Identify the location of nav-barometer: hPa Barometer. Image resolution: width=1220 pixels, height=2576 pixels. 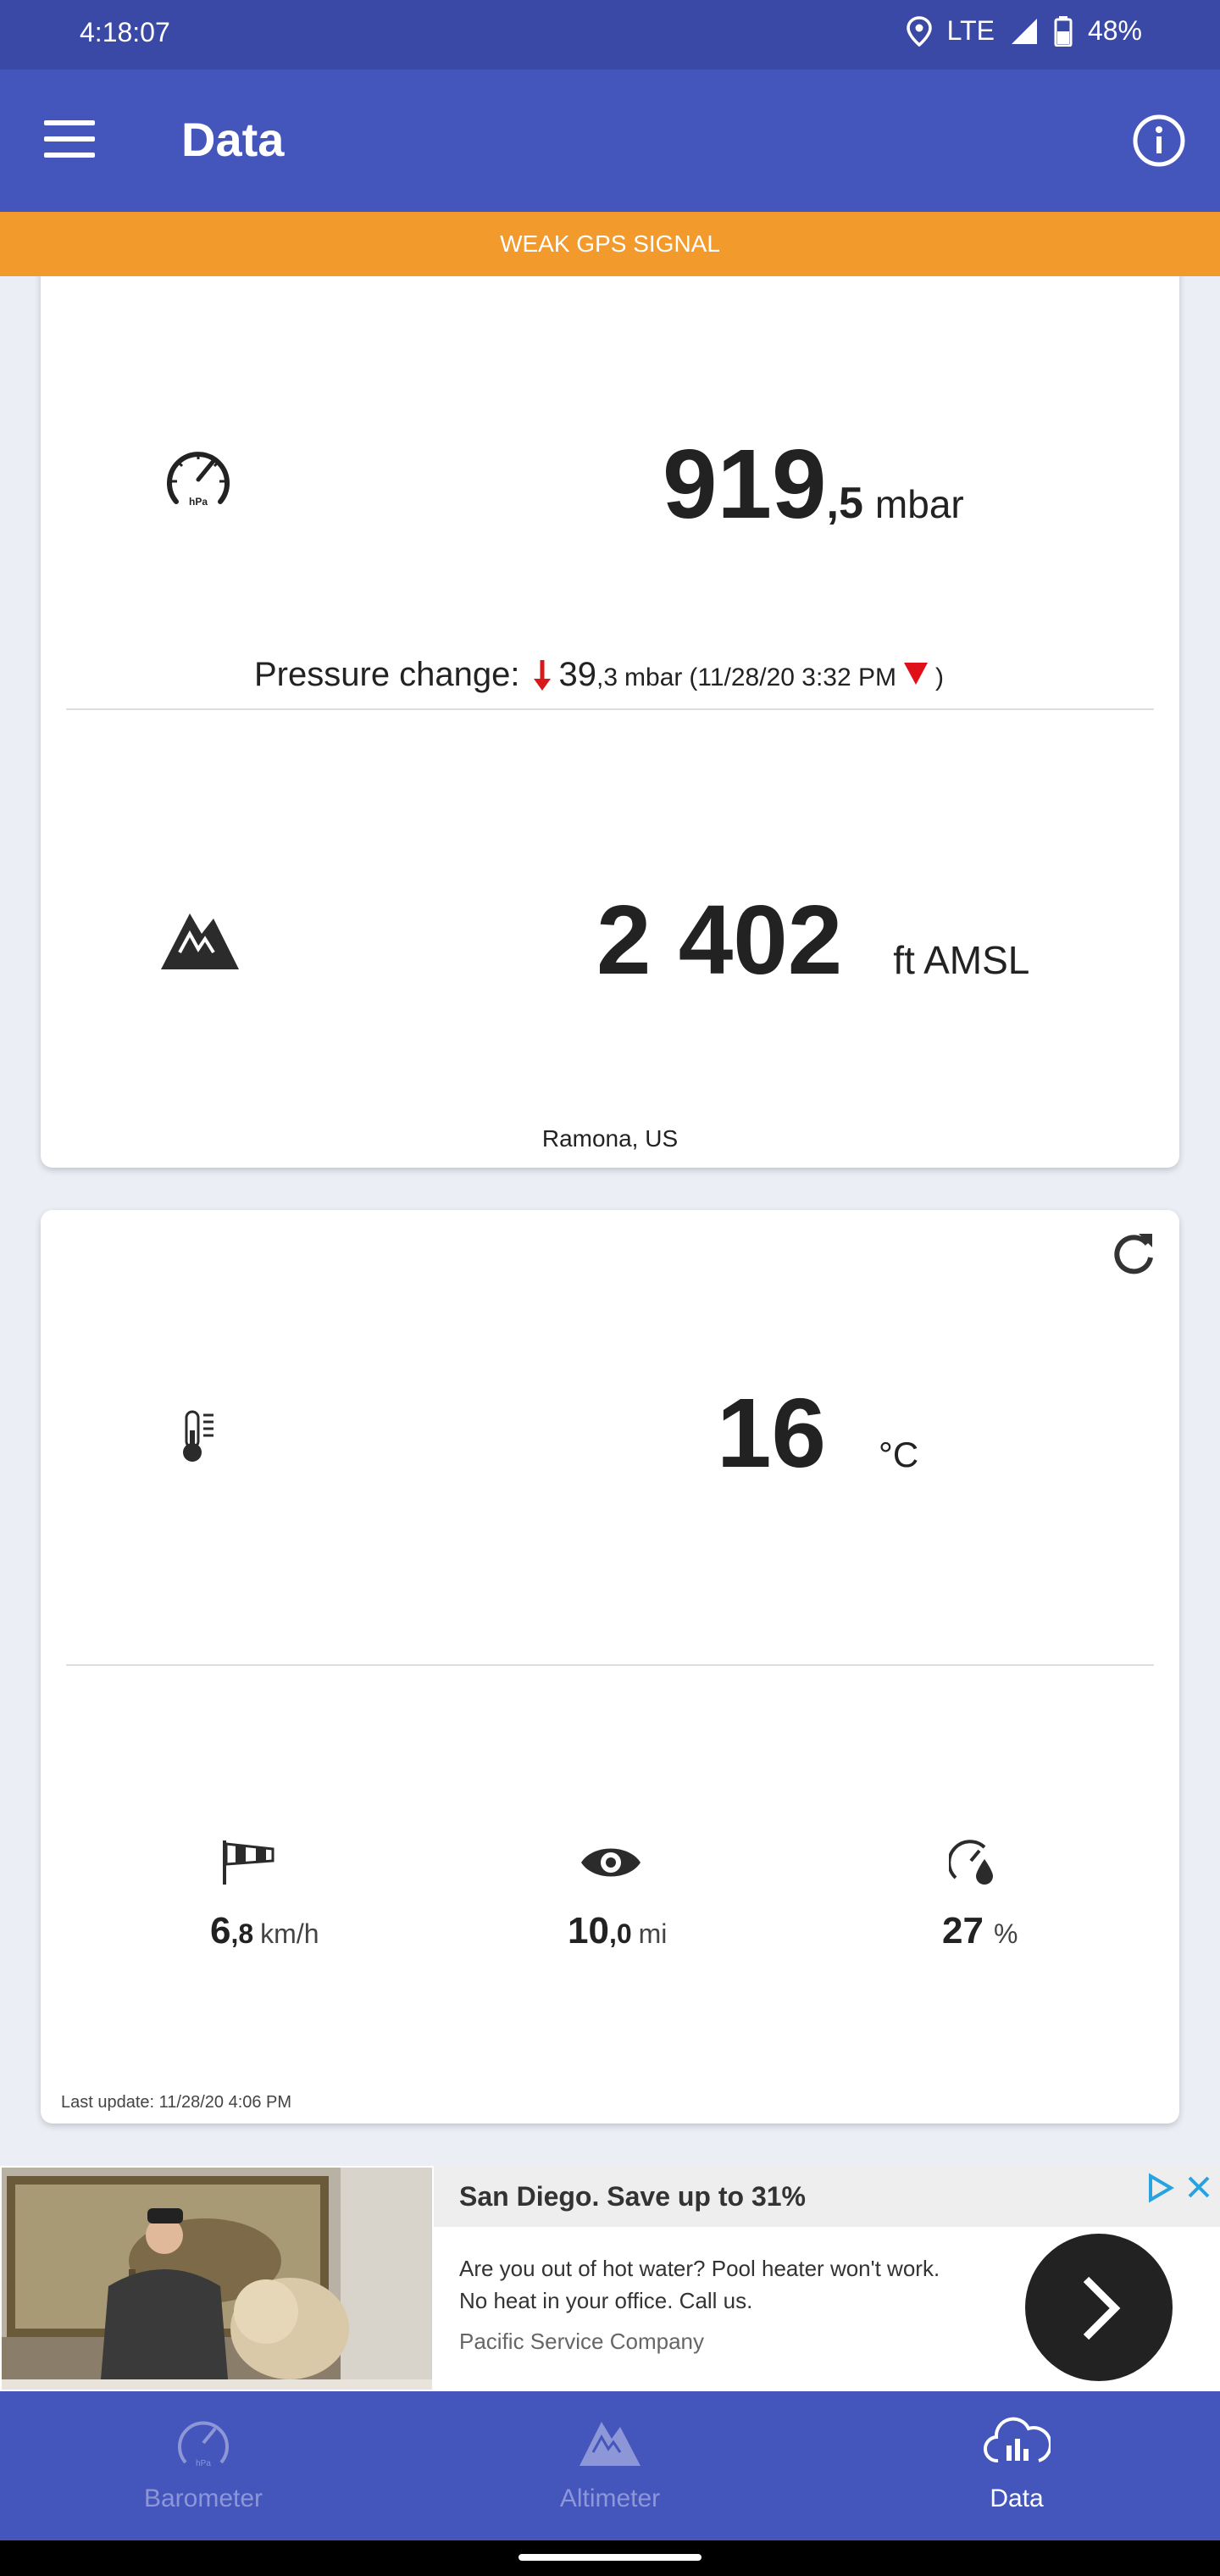
(203, 2465).